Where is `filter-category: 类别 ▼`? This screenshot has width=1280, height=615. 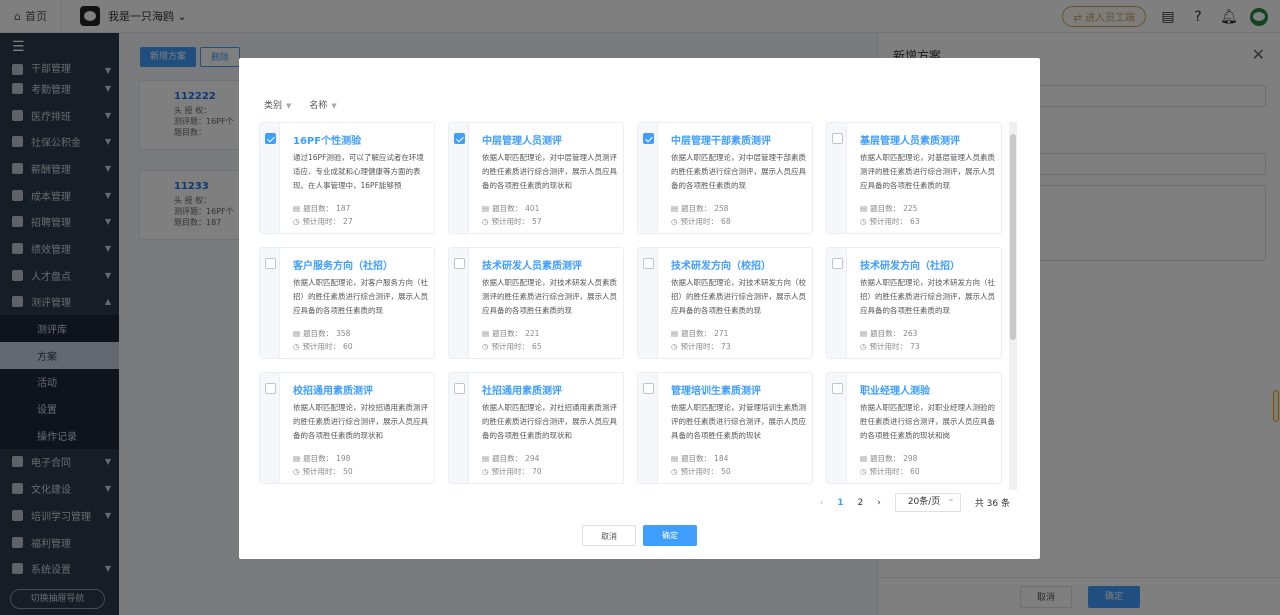 filter-category: 类别 ▼ is located at coordinates (277, 104).